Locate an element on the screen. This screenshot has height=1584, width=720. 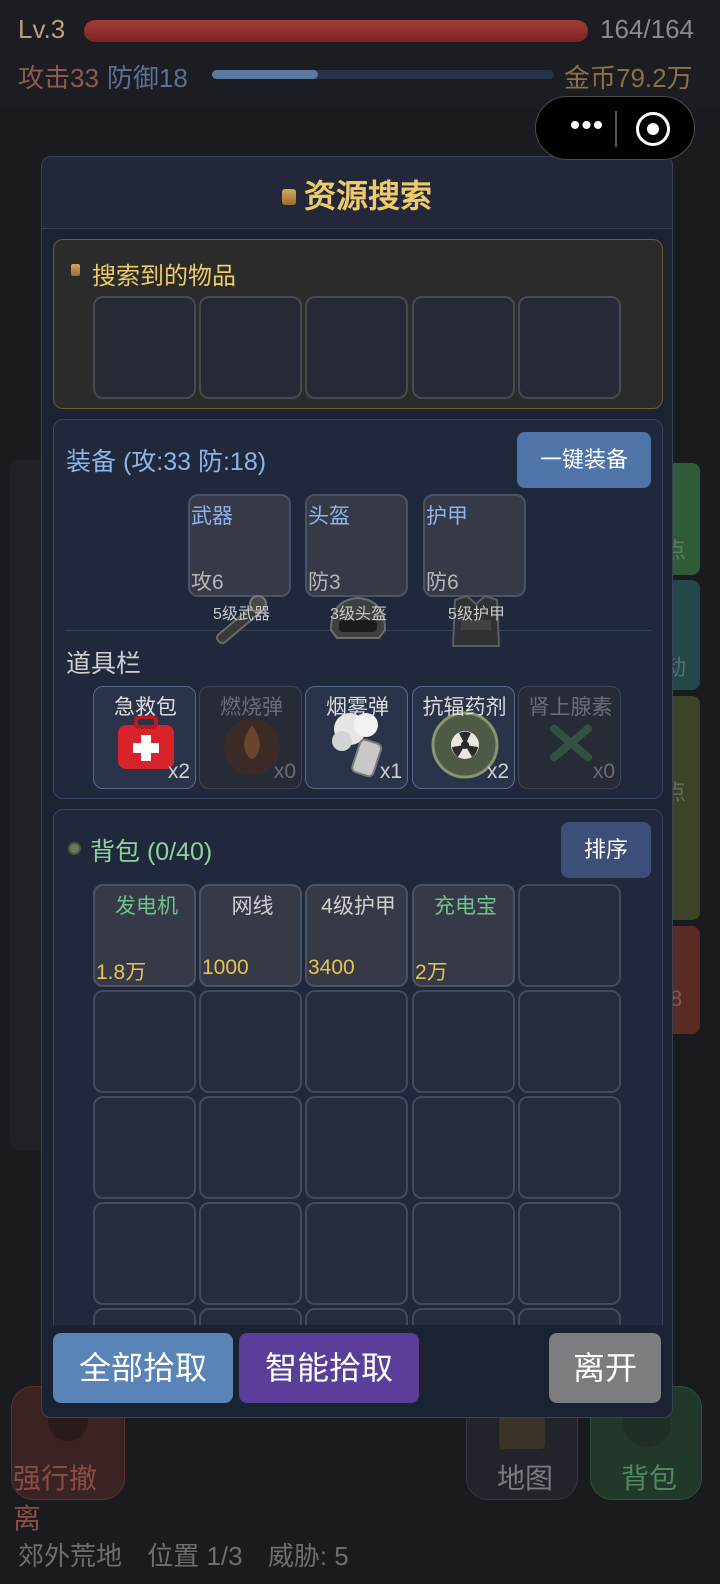
item-name: 充电宝 is located at coordinates (465, 906).